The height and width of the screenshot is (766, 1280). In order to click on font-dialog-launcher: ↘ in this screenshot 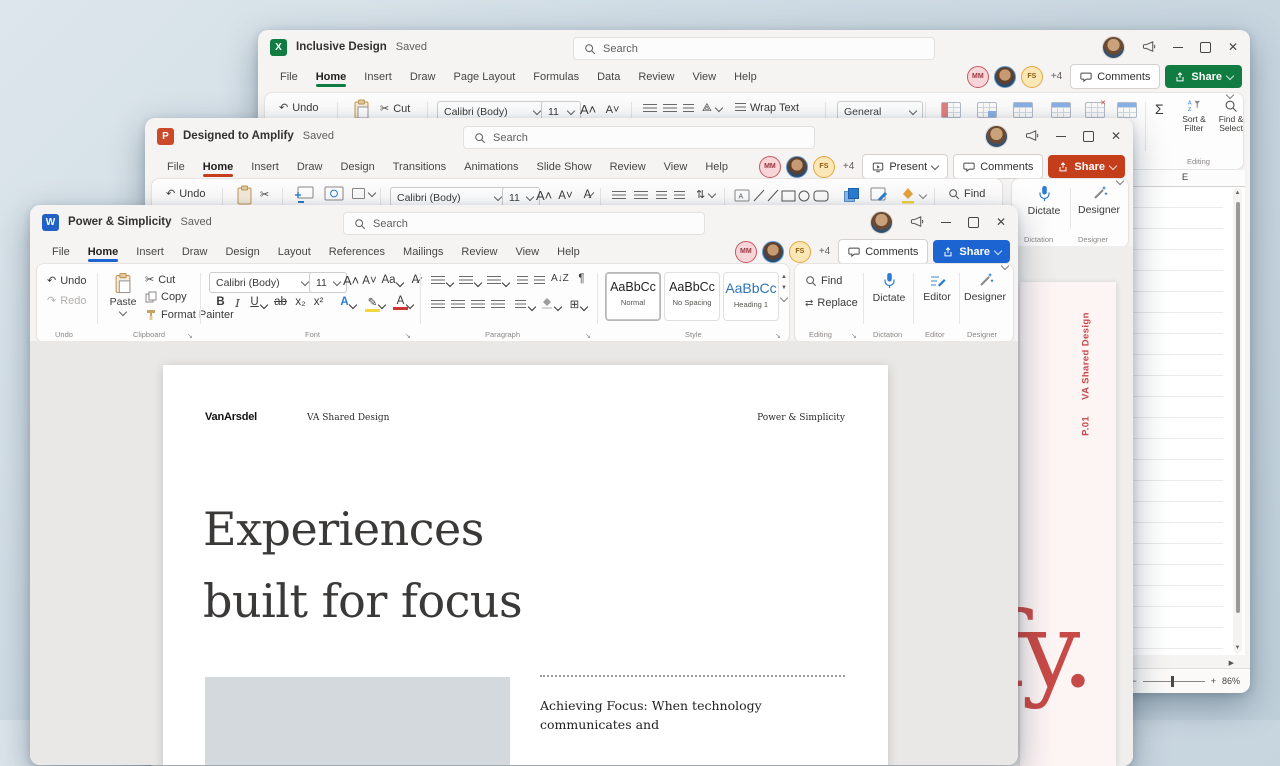, I will do `click(408, 336)`.